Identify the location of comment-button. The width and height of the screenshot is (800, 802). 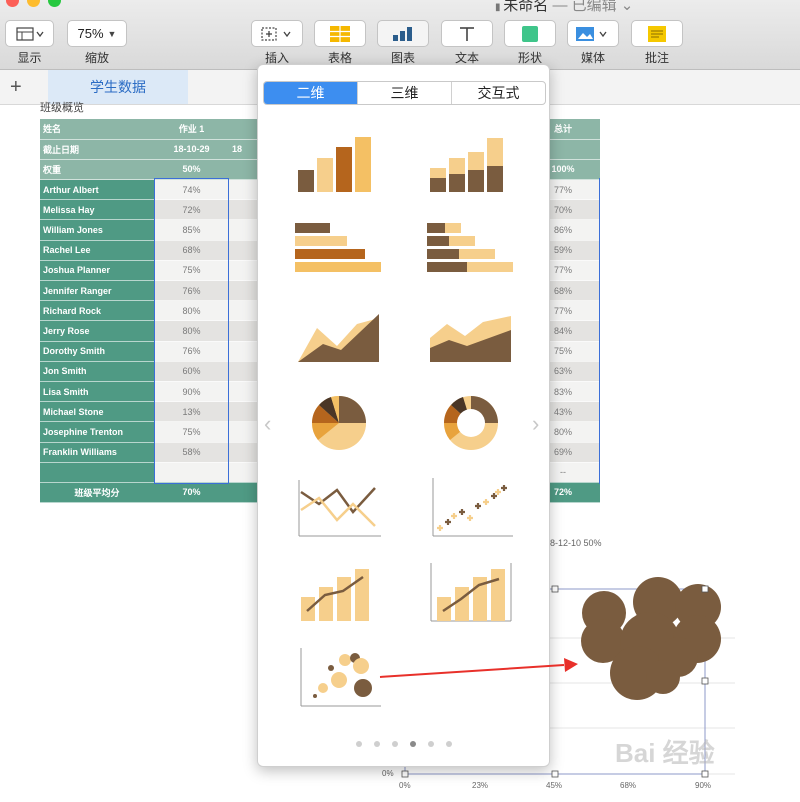
(657, 33).